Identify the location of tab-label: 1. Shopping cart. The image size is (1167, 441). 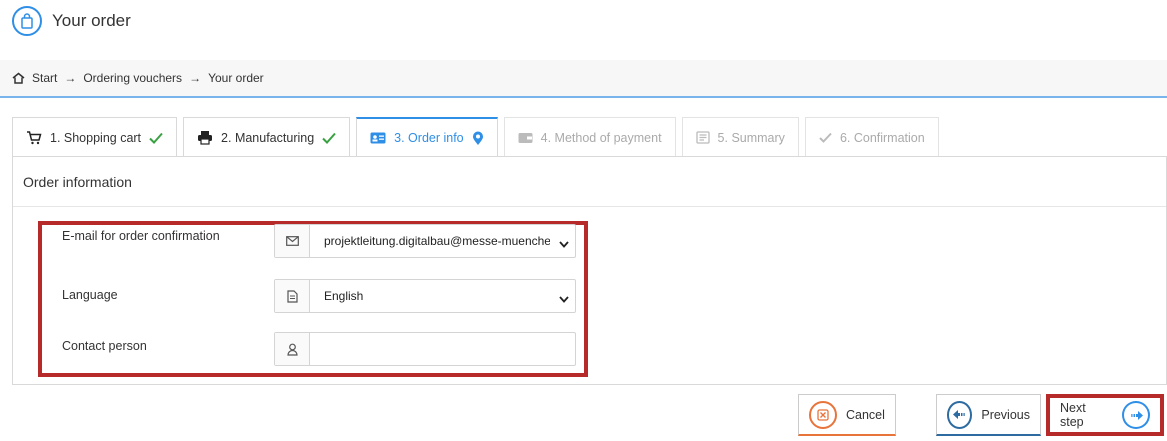
(96, 137).